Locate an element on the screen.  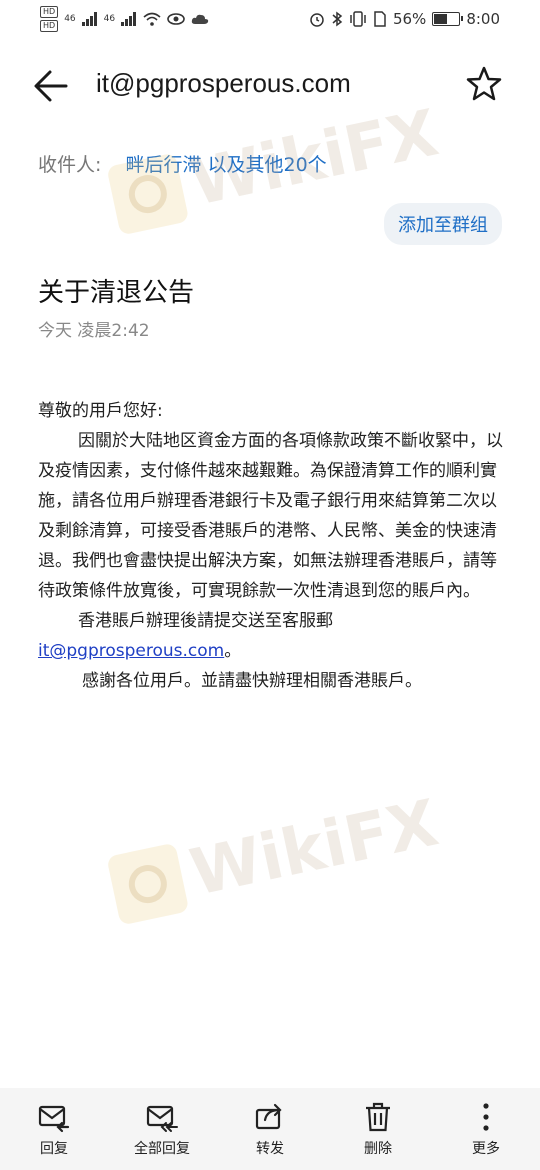
bottom-toolbar: 回复 全部回复 转发 删除 更多 is located at coordinates (270, 1129).